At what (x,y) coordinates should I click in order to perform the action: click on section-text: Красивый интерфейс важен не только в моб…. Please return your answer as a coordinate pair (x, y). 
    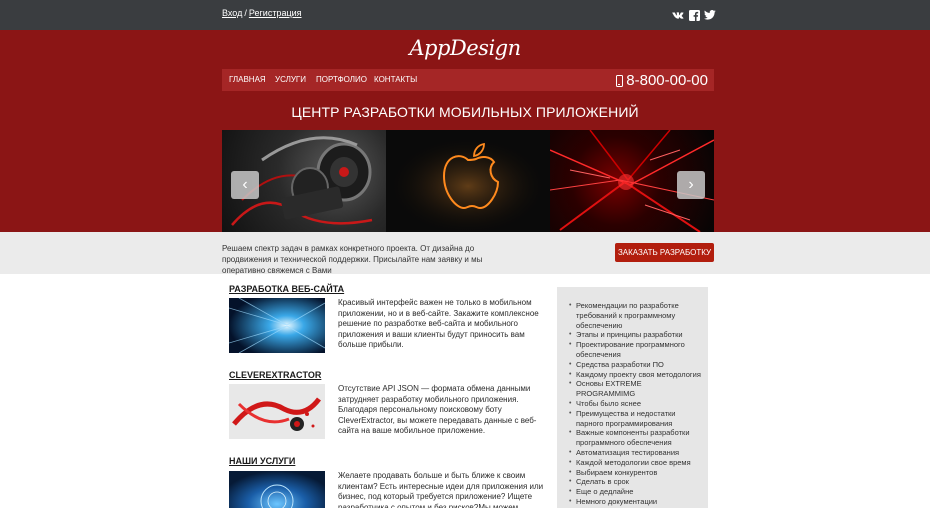
    Looking at the image, I should click on (438, 323).